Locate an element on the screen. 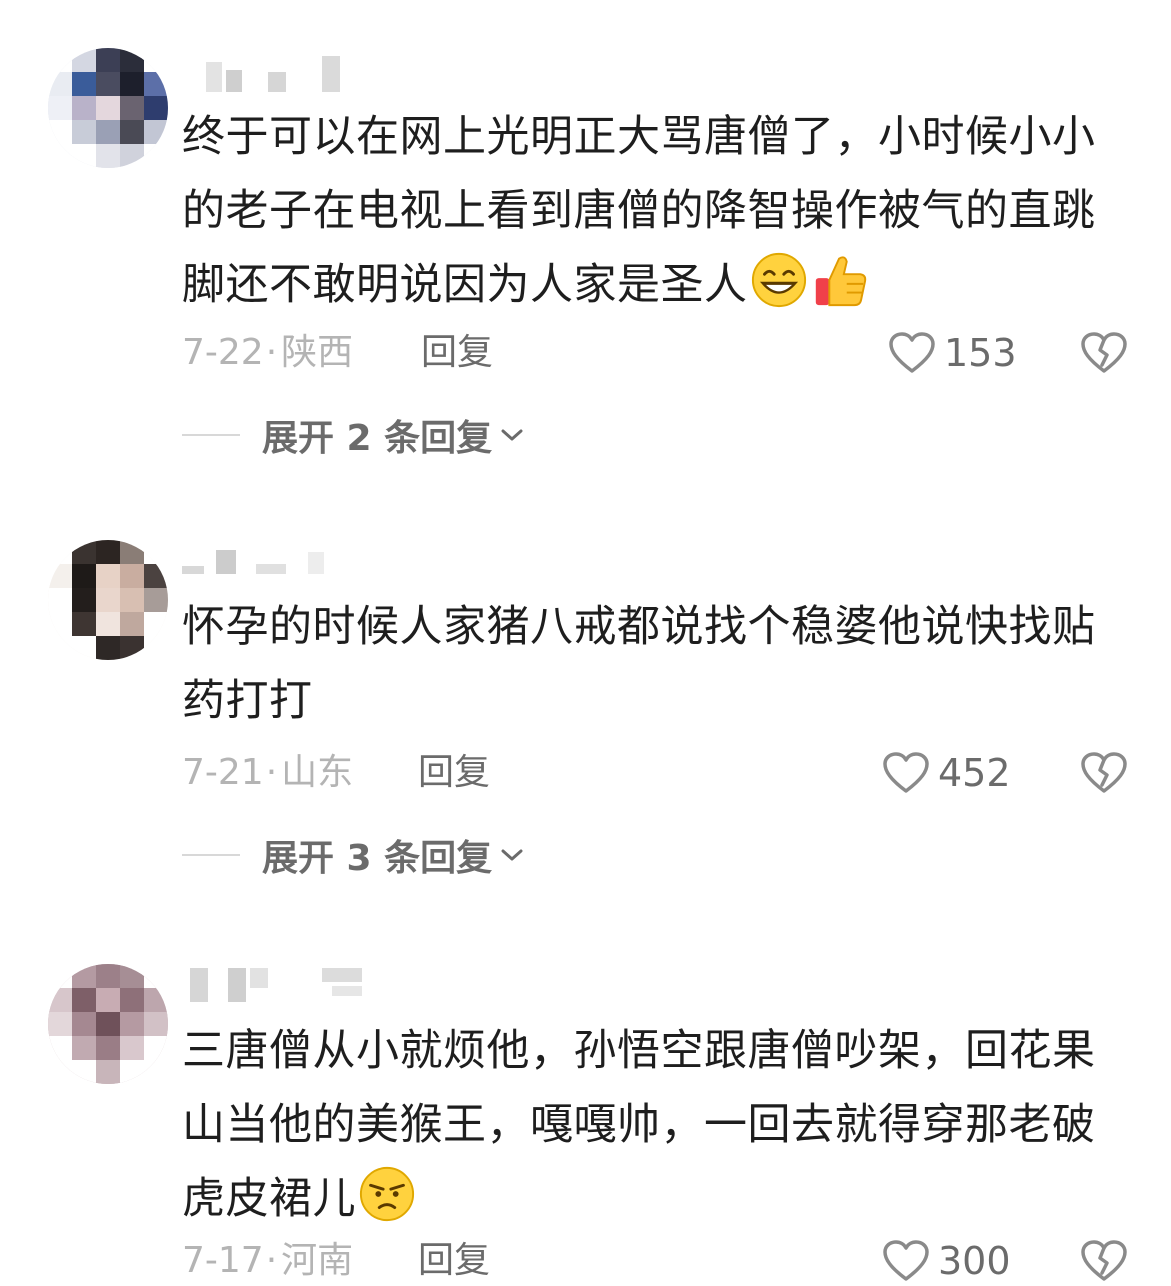 This screenshot has width=1171, height=1286. like-button: 153 is located at coordinates (952, 353).